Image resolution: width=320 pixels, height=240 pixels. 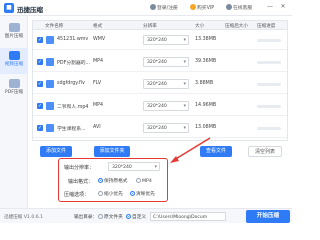 What do you see at coordinates (113, 180) in the screenshot?
I see `highlight-box` at bounding box center [113, 180].